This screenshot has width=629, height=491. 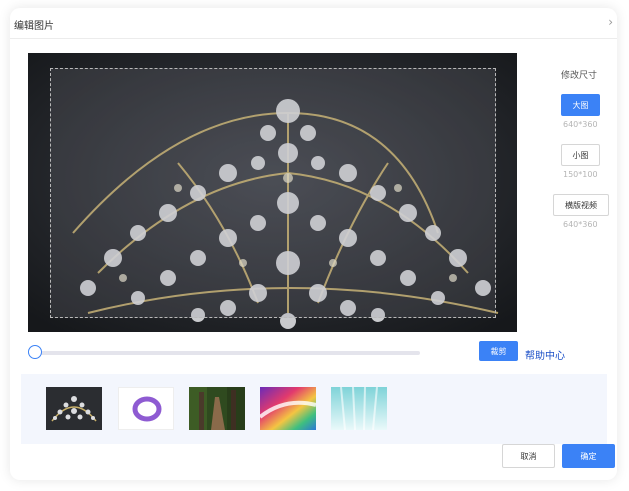 I want to click on zoom-slider-handle, so click(x=35, y=352).